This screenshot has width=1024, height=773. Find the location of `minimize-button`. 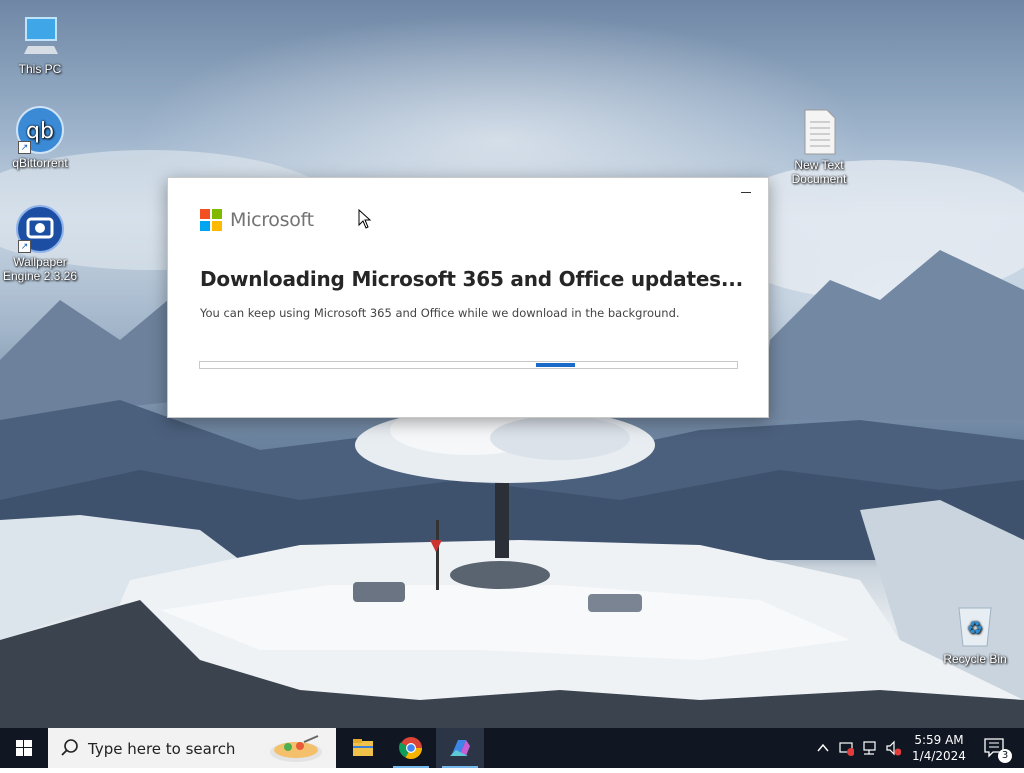

minimize-button is located at coordinates (746, 192).